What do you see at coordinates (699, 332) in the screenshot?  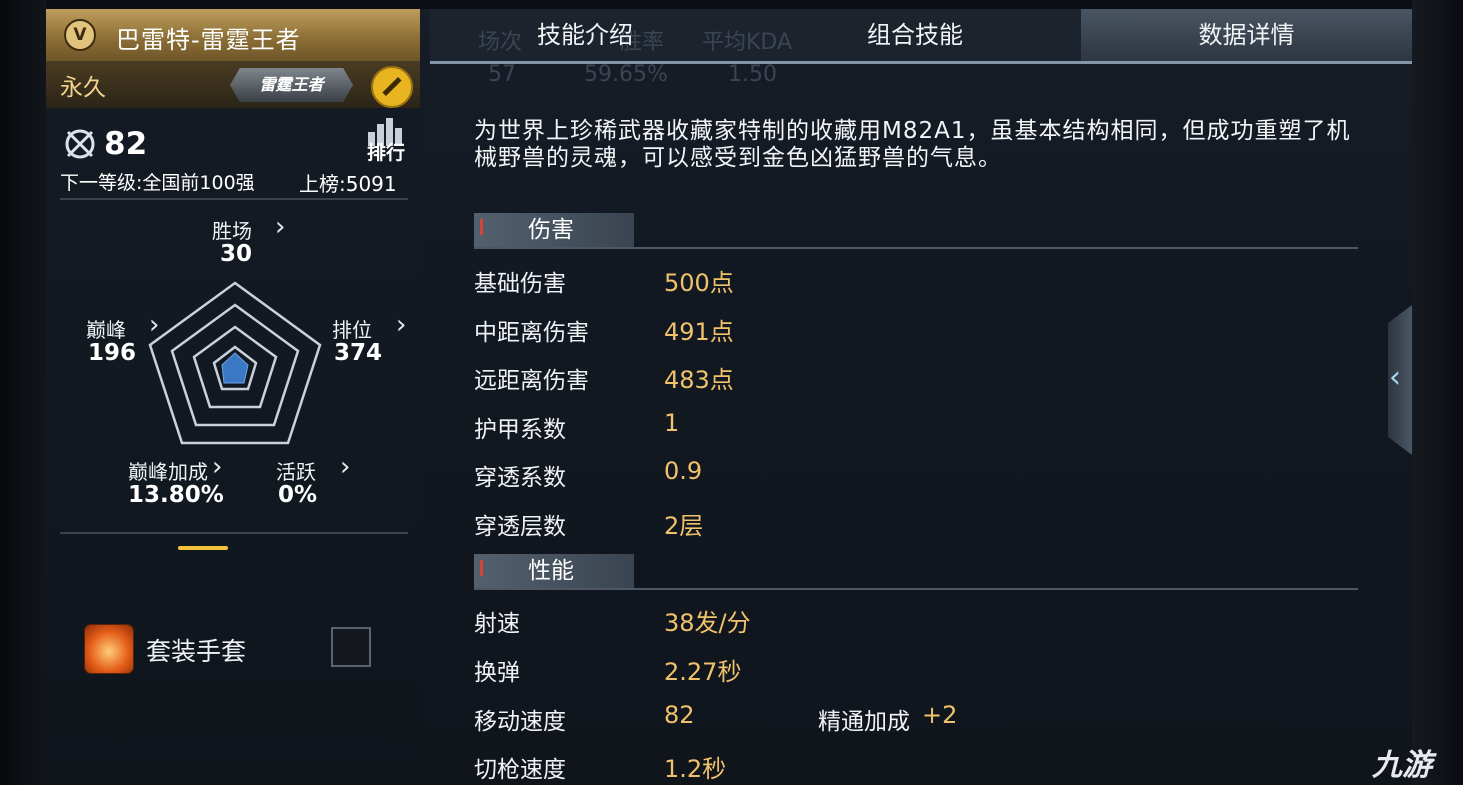 I see `mid-range-damage-value: 491点` at bounding box center [699, 332].